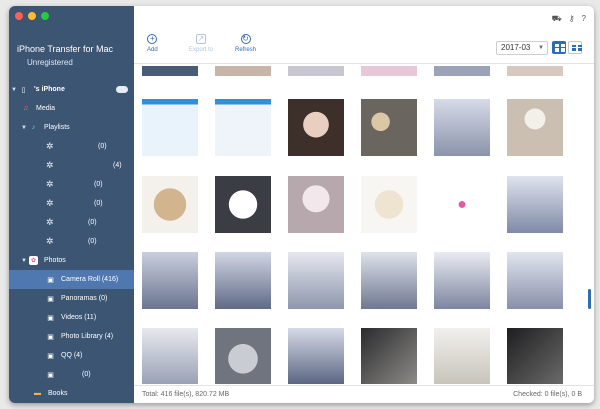 Image resolution: width=600 pixels, height=409 pixels. I want to click on large-grid-view-button, so click(575, 47).